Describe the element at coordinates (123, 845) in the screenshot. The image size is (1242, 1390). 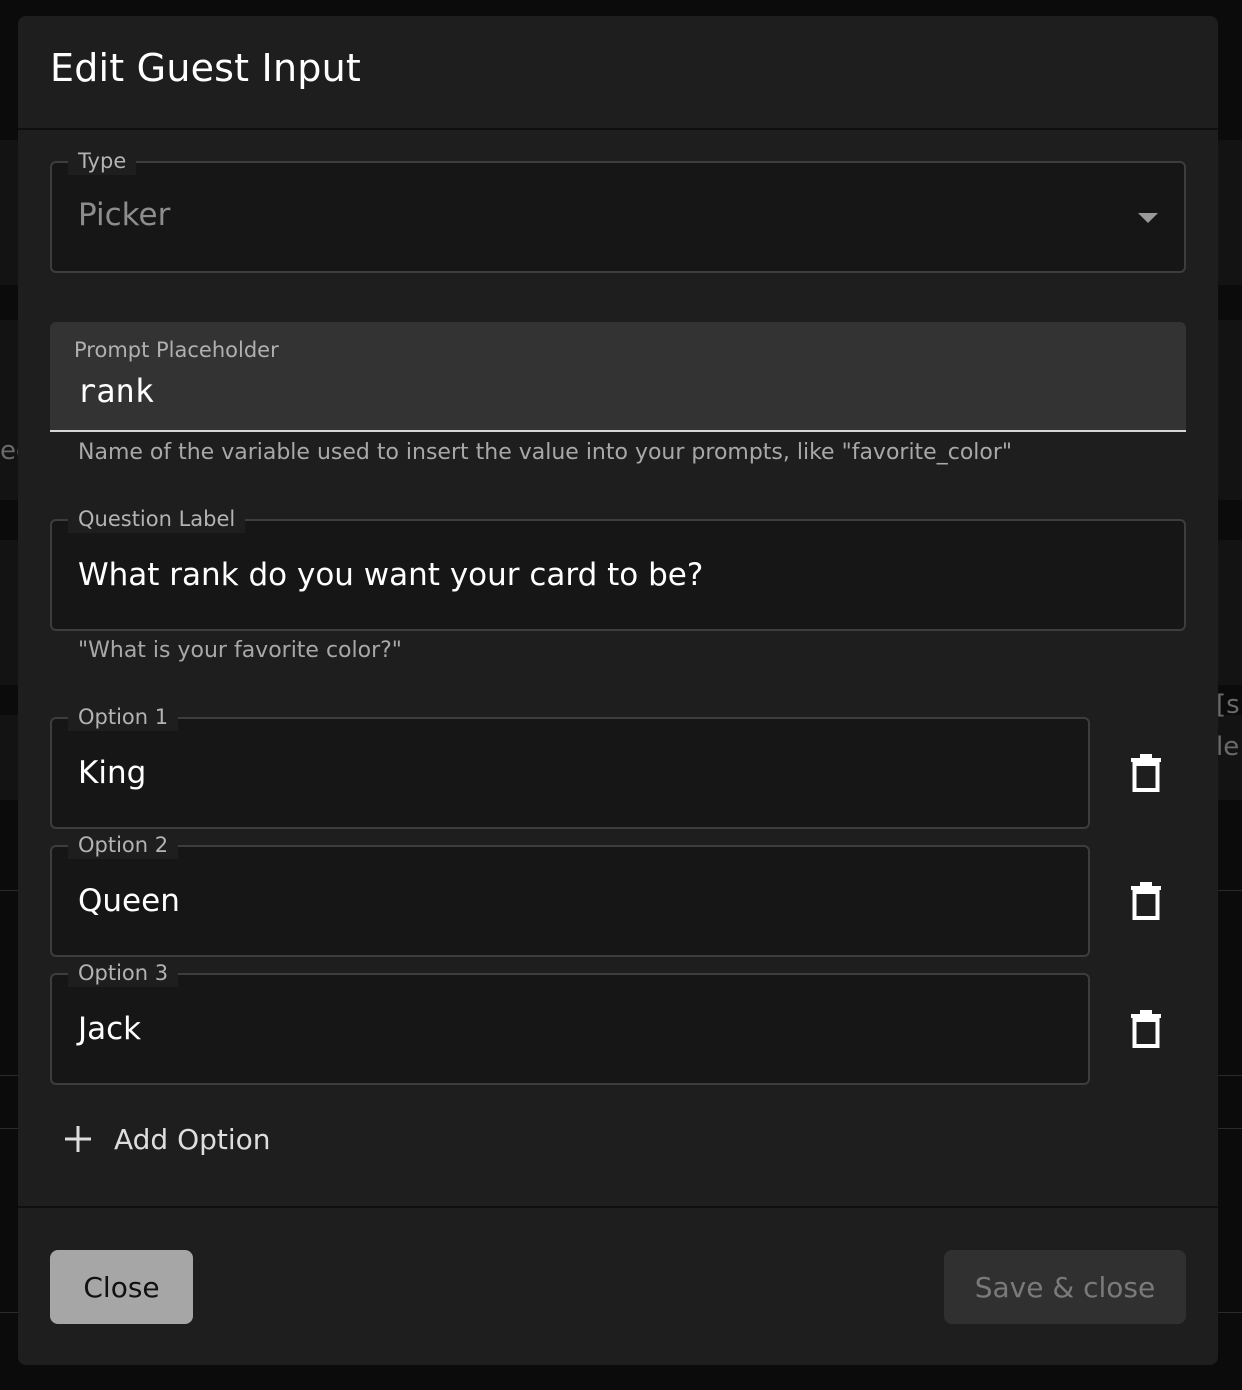
I see `option-label: Option 2` at that location.